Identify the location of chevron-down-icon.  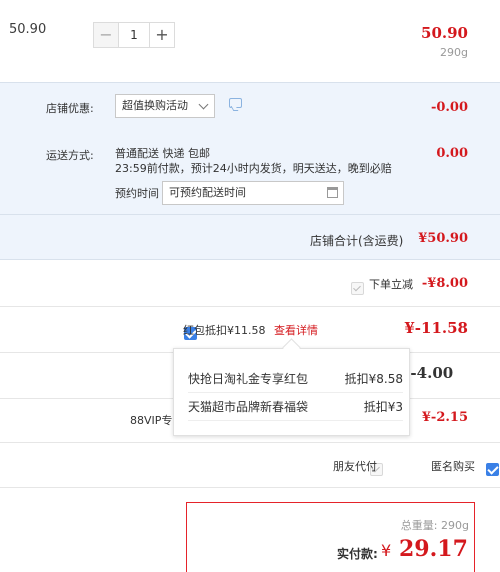
(203, 104).